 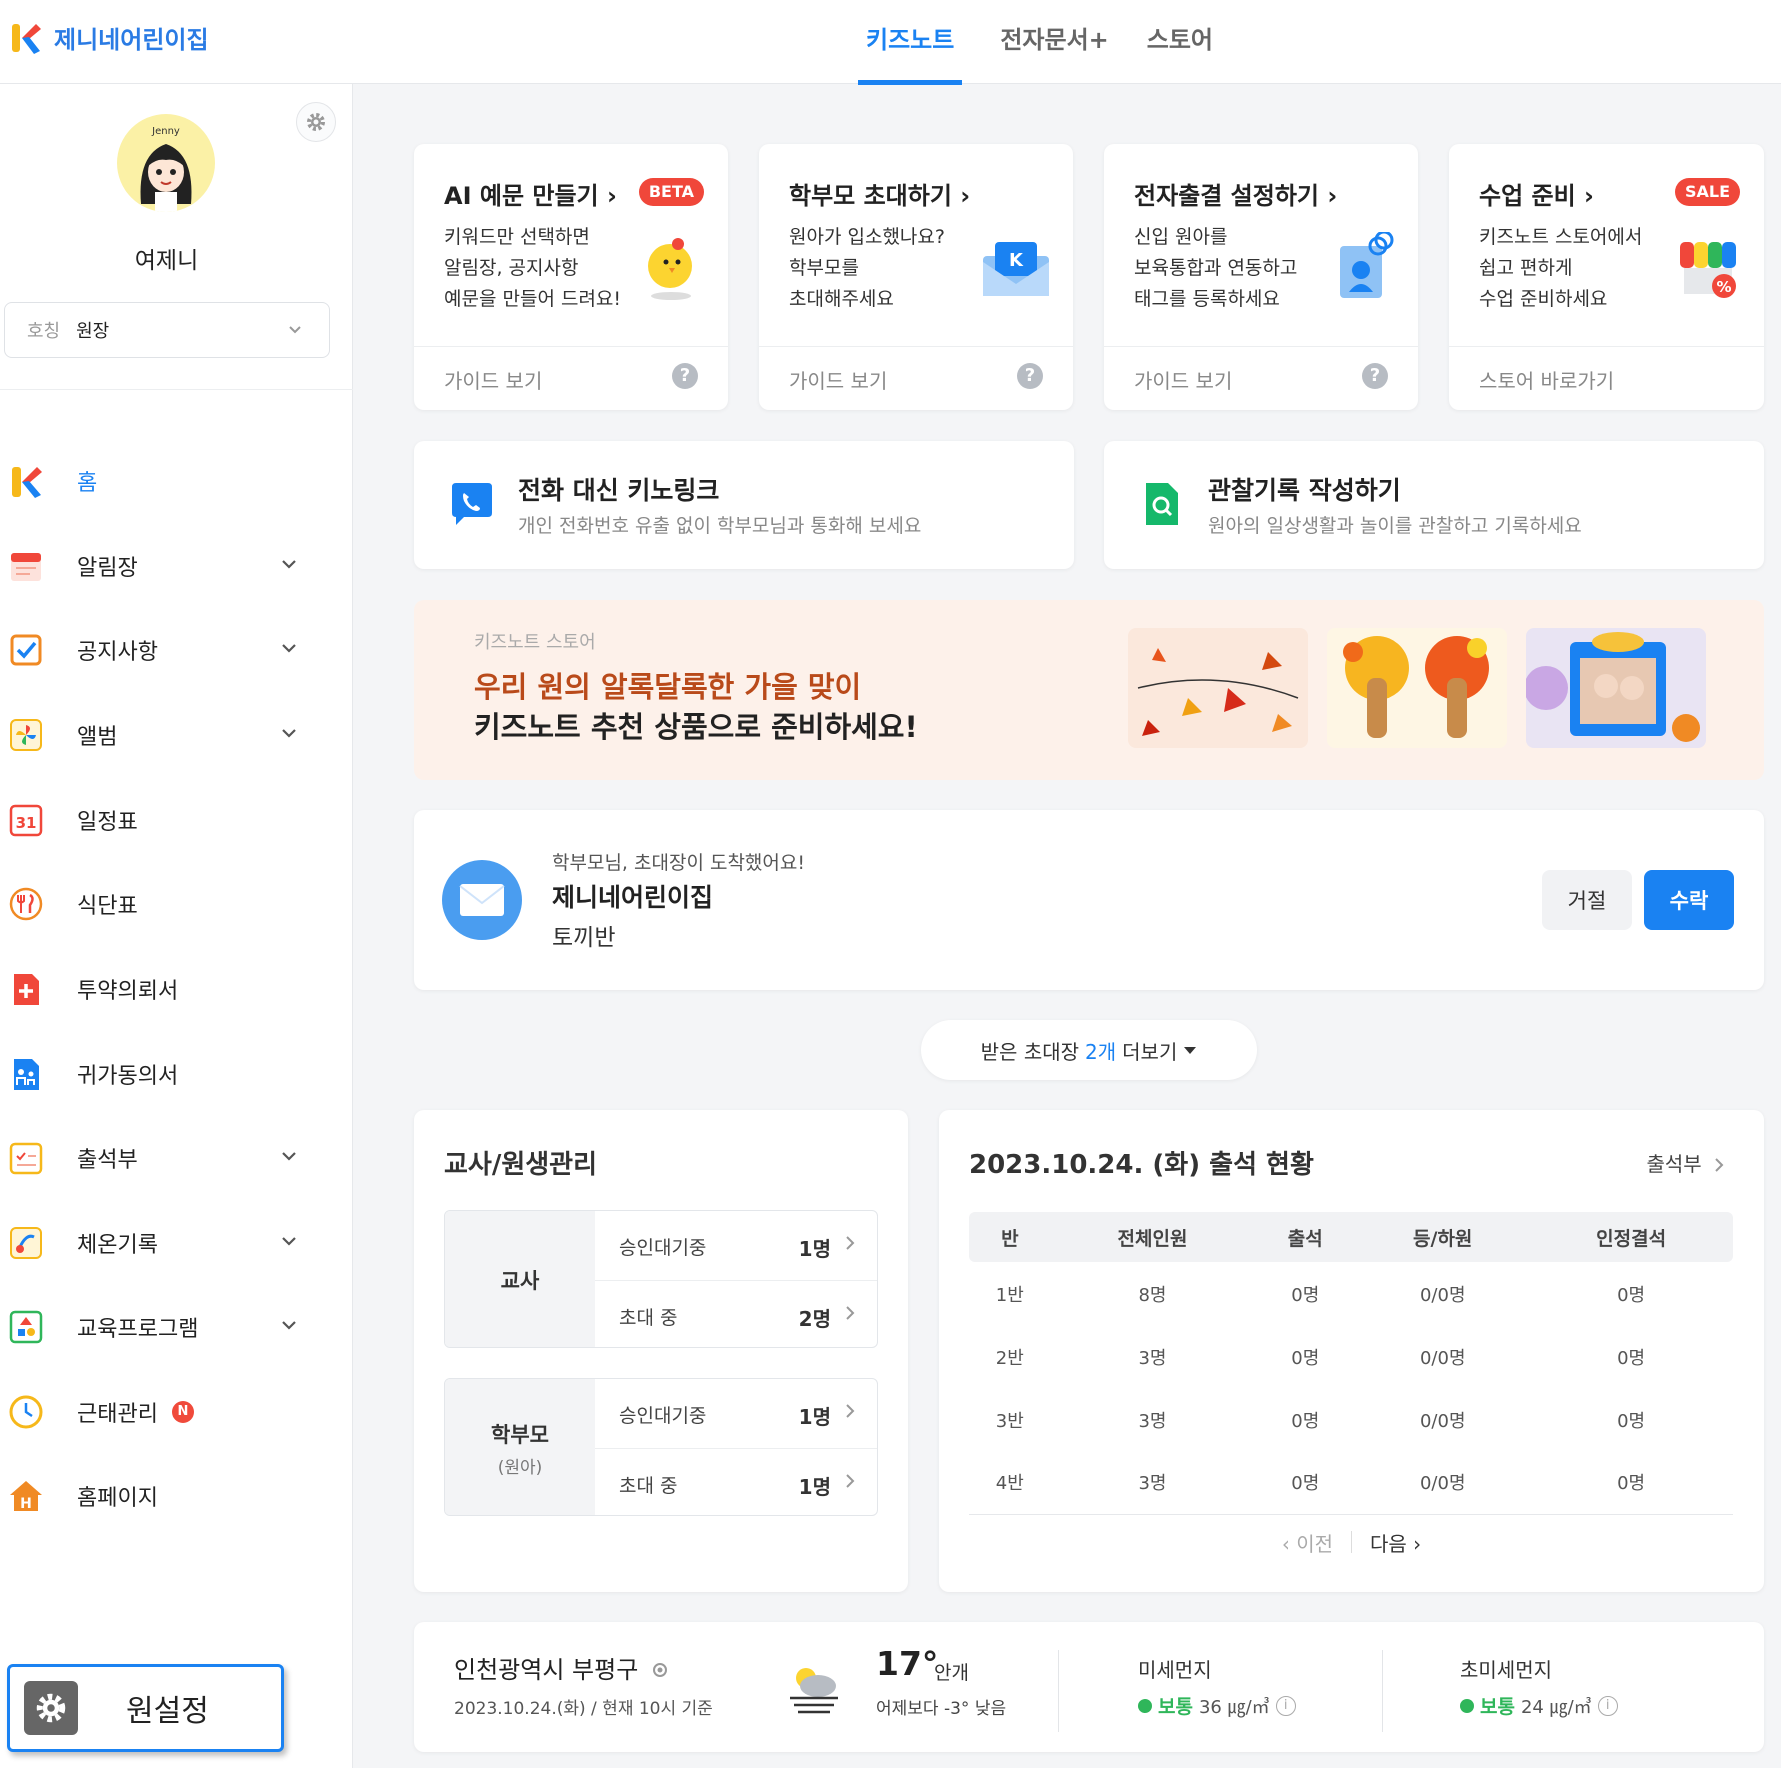 I want to click on more-count: 2개, so click(x=1101, y=1051).